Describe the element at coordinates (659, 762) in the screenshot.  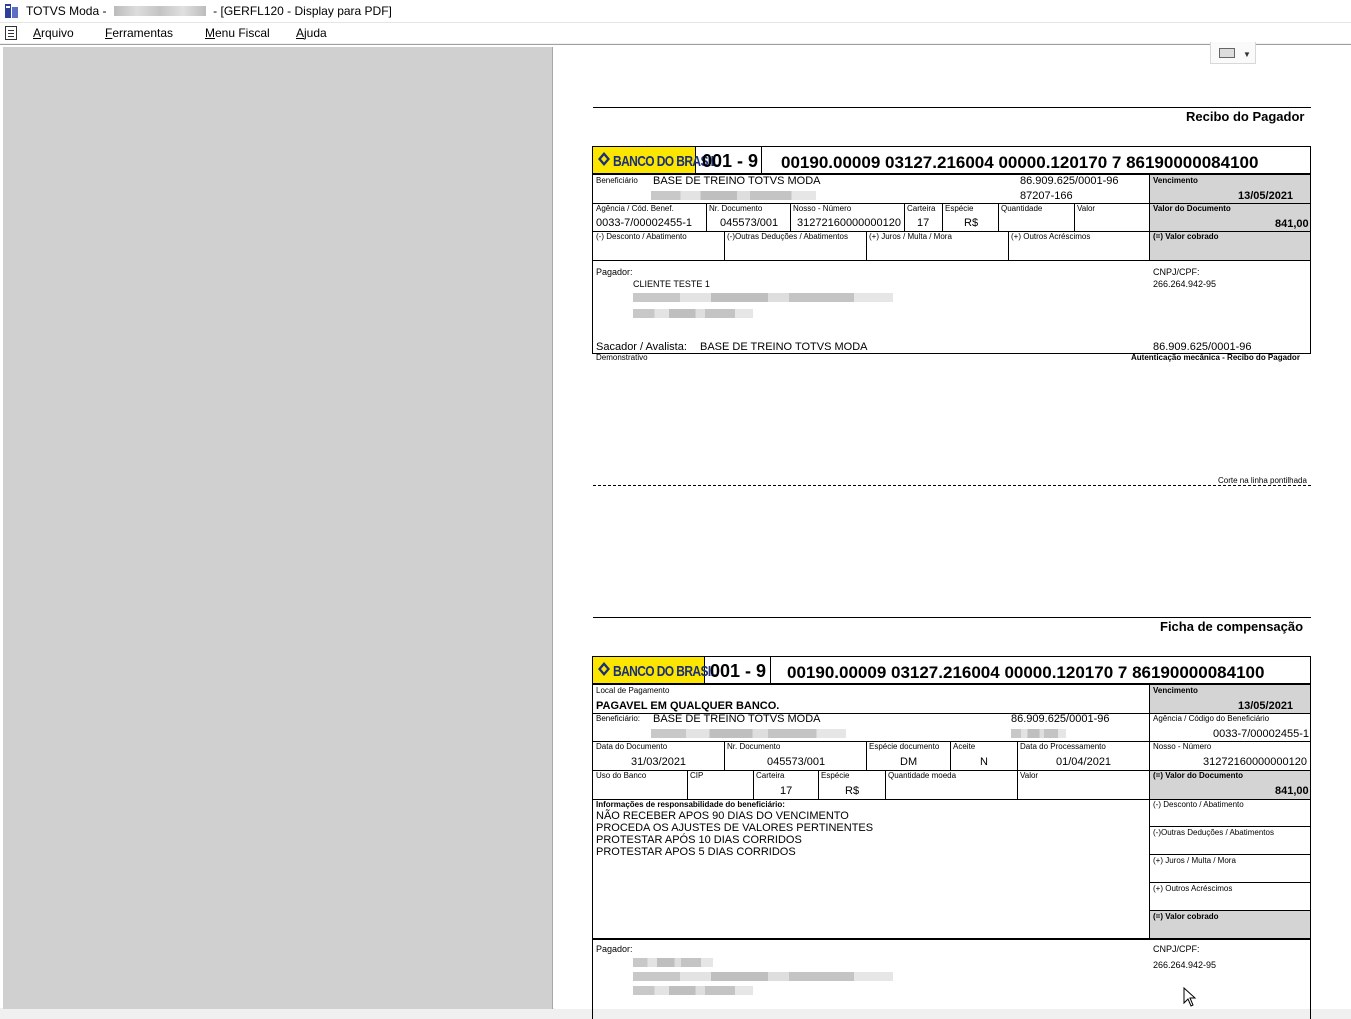
I see `data-documento-value: 31/03/2021` at that location.